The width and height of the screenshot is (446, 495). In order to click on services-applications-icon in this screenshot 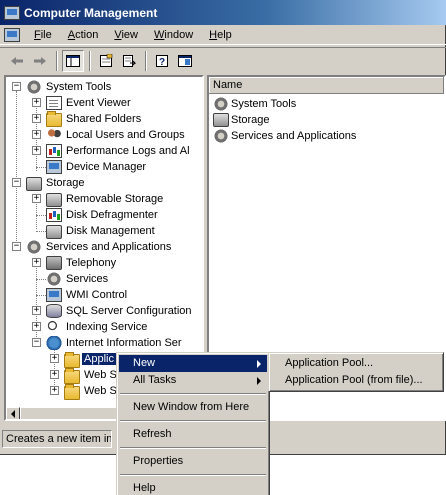, I will do `click(34, 247)`.